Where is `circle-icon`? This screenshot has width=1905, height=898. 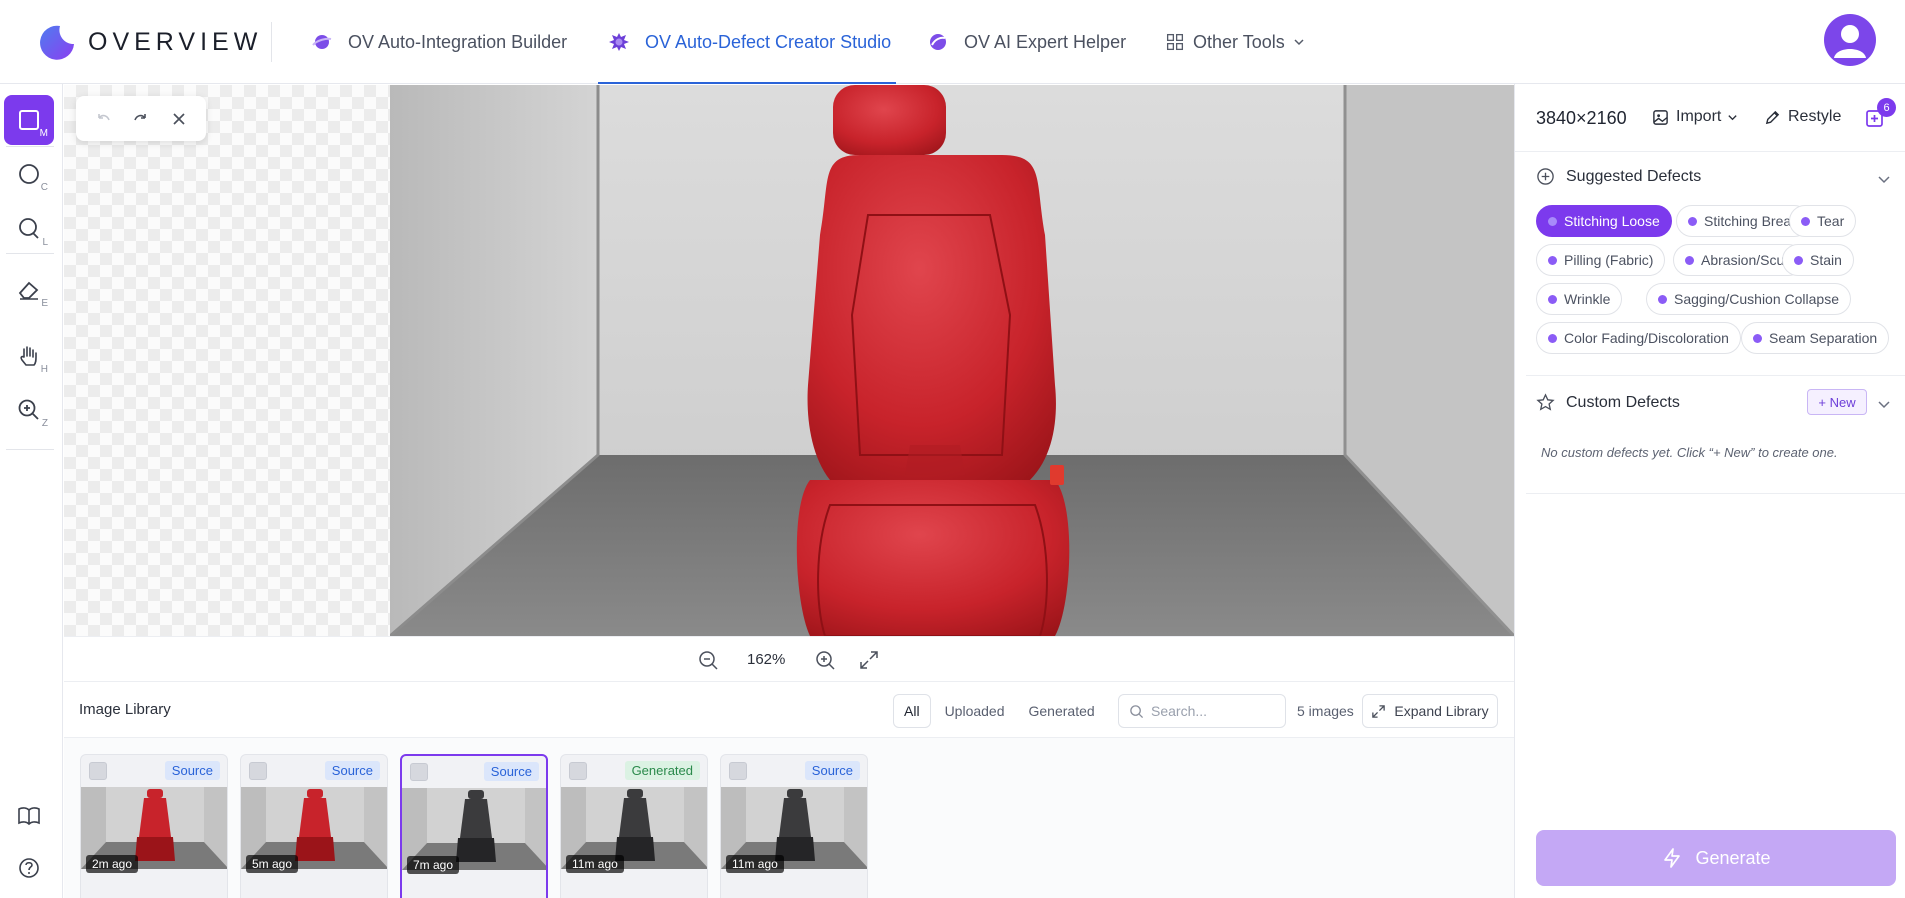
circle-icon is located at coordinates (29, 174).